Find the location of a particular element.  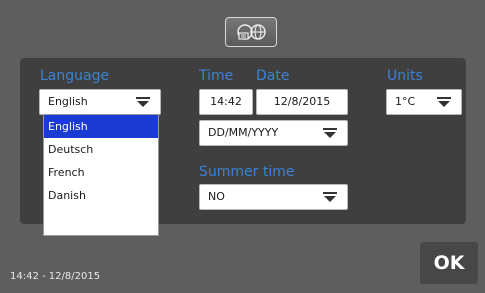

globe-settings-icon is located at coordinates (251, 32).